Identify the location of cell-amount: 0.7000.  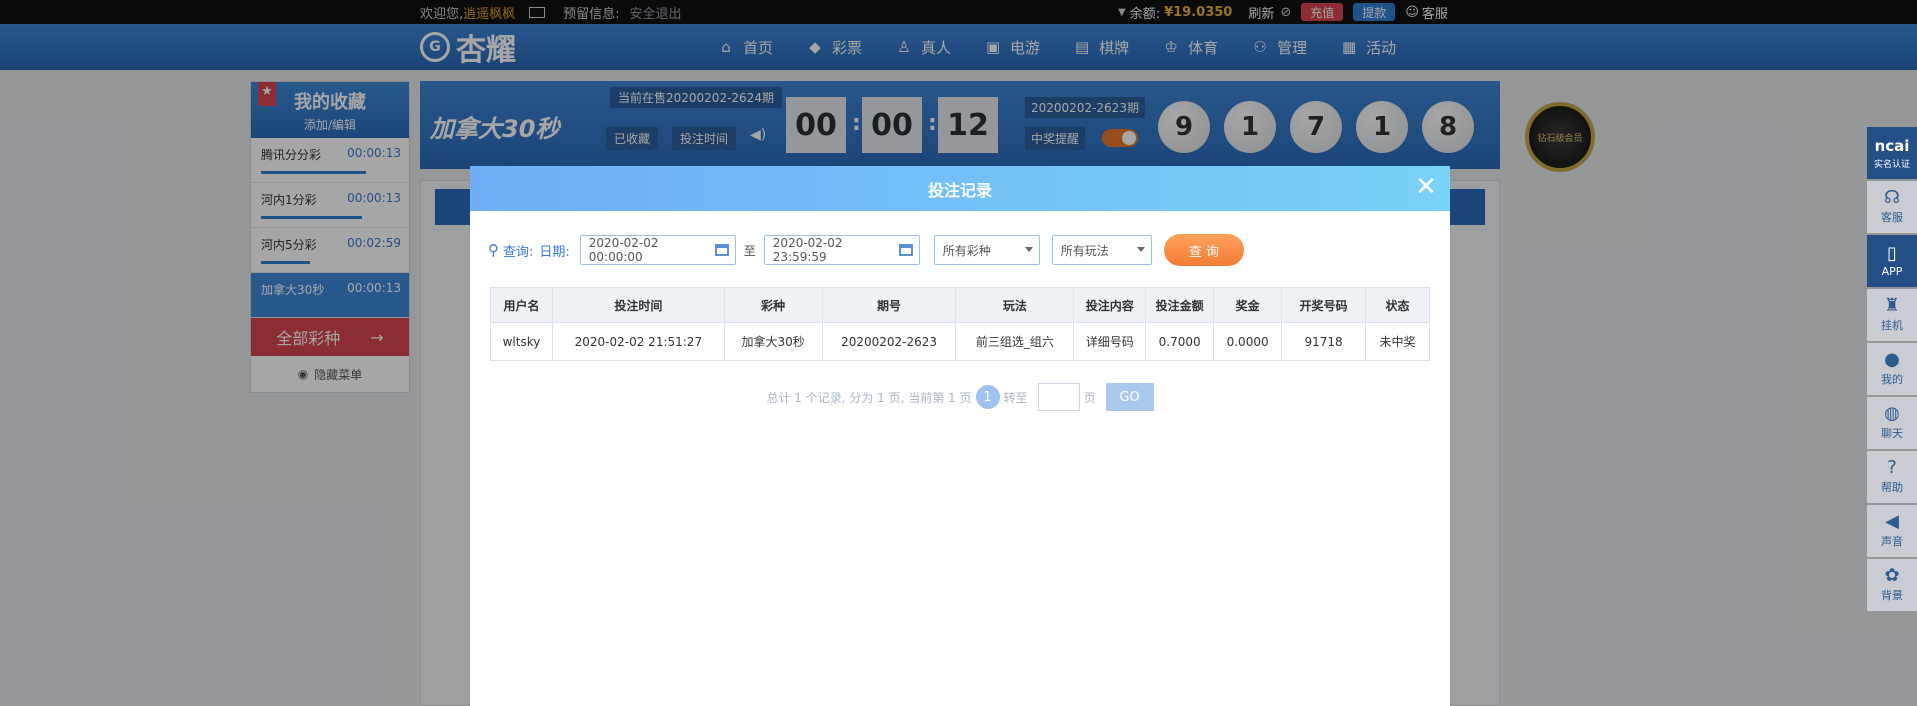
(1180, 341).